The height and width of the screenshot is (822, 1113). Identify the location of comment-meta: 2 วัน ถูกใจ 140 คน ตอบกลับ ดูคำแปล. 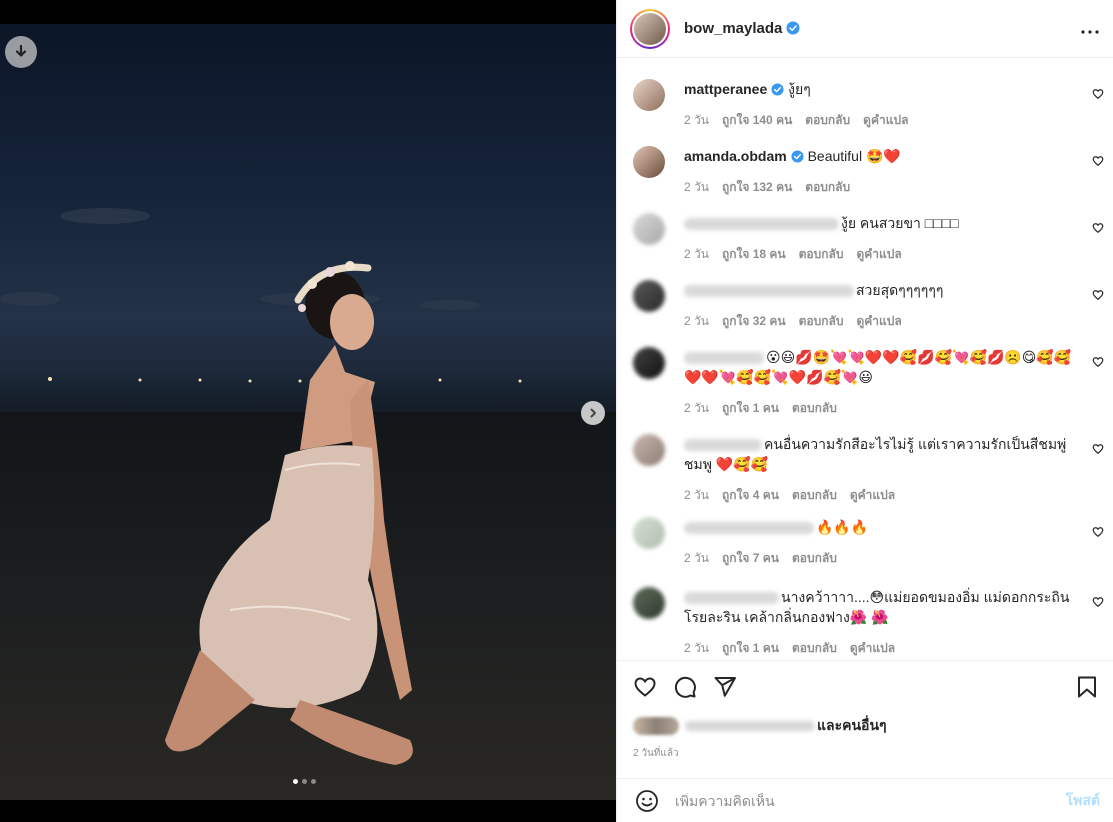
(884, 120).